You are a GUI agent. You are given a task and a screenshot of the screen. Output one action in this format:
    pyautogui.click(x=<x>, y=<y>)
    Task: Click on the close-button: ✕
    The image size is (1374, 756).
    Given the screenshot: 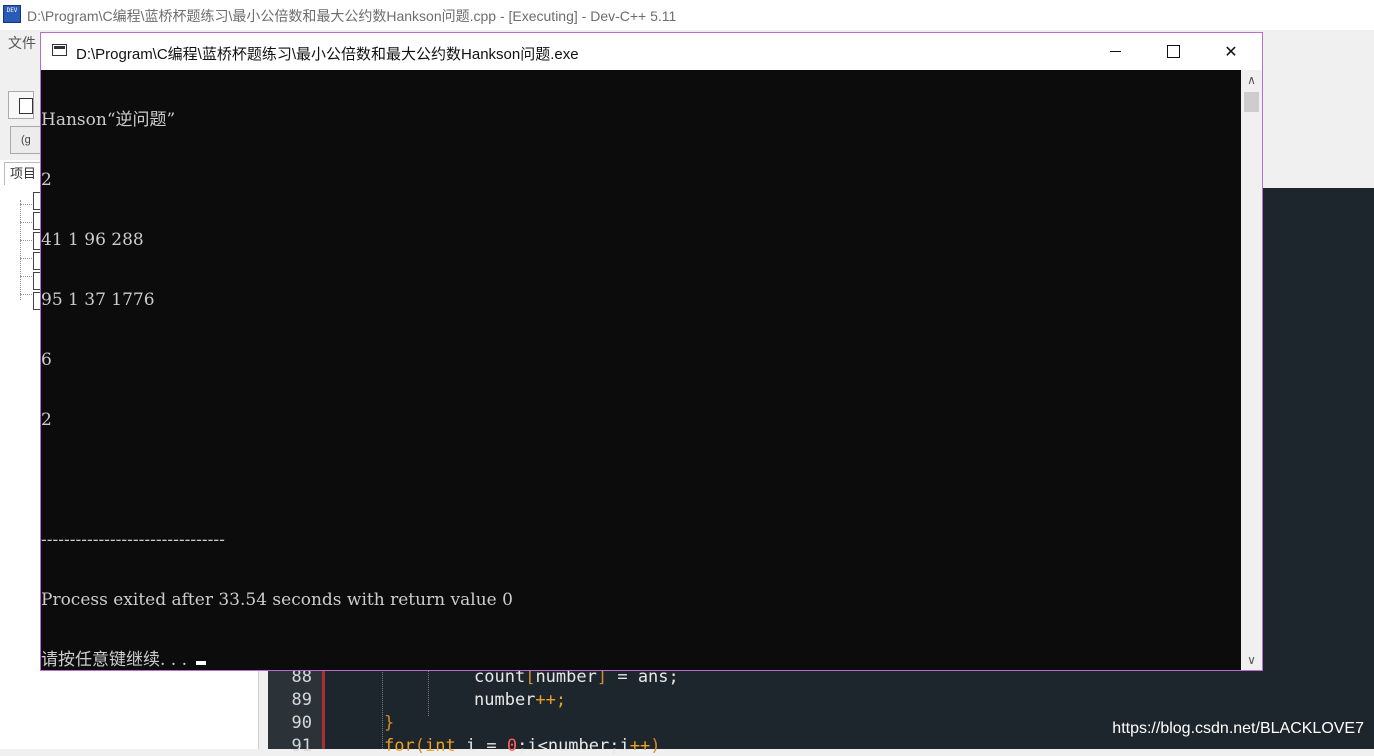 What is the action you would take?
    pyautogui.click(x=1231, y=51)
    